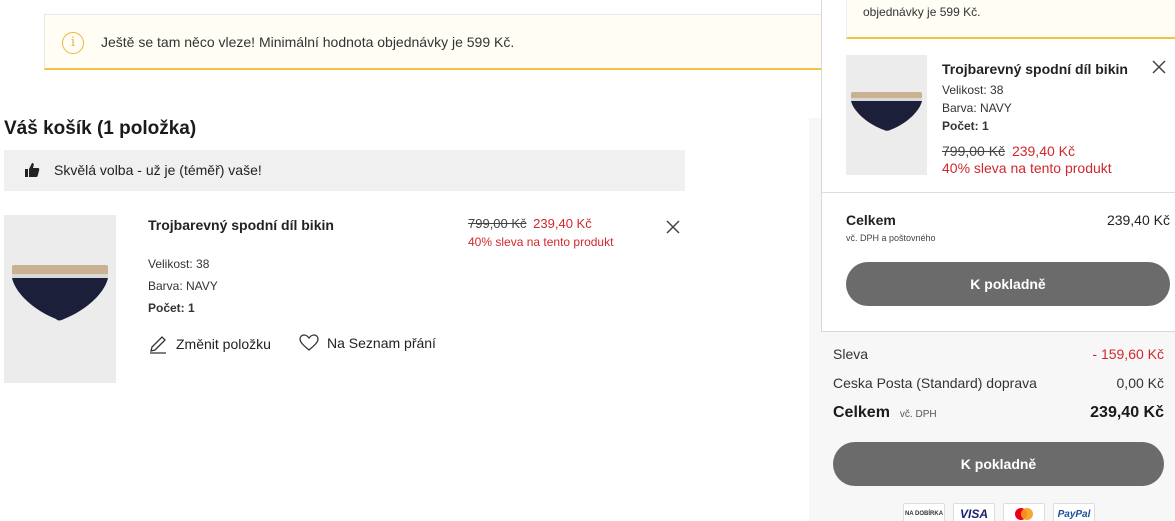 The image size is (1175, 521). I want to click on cart-title: Váš košík (1 položka), so click(100, 128).